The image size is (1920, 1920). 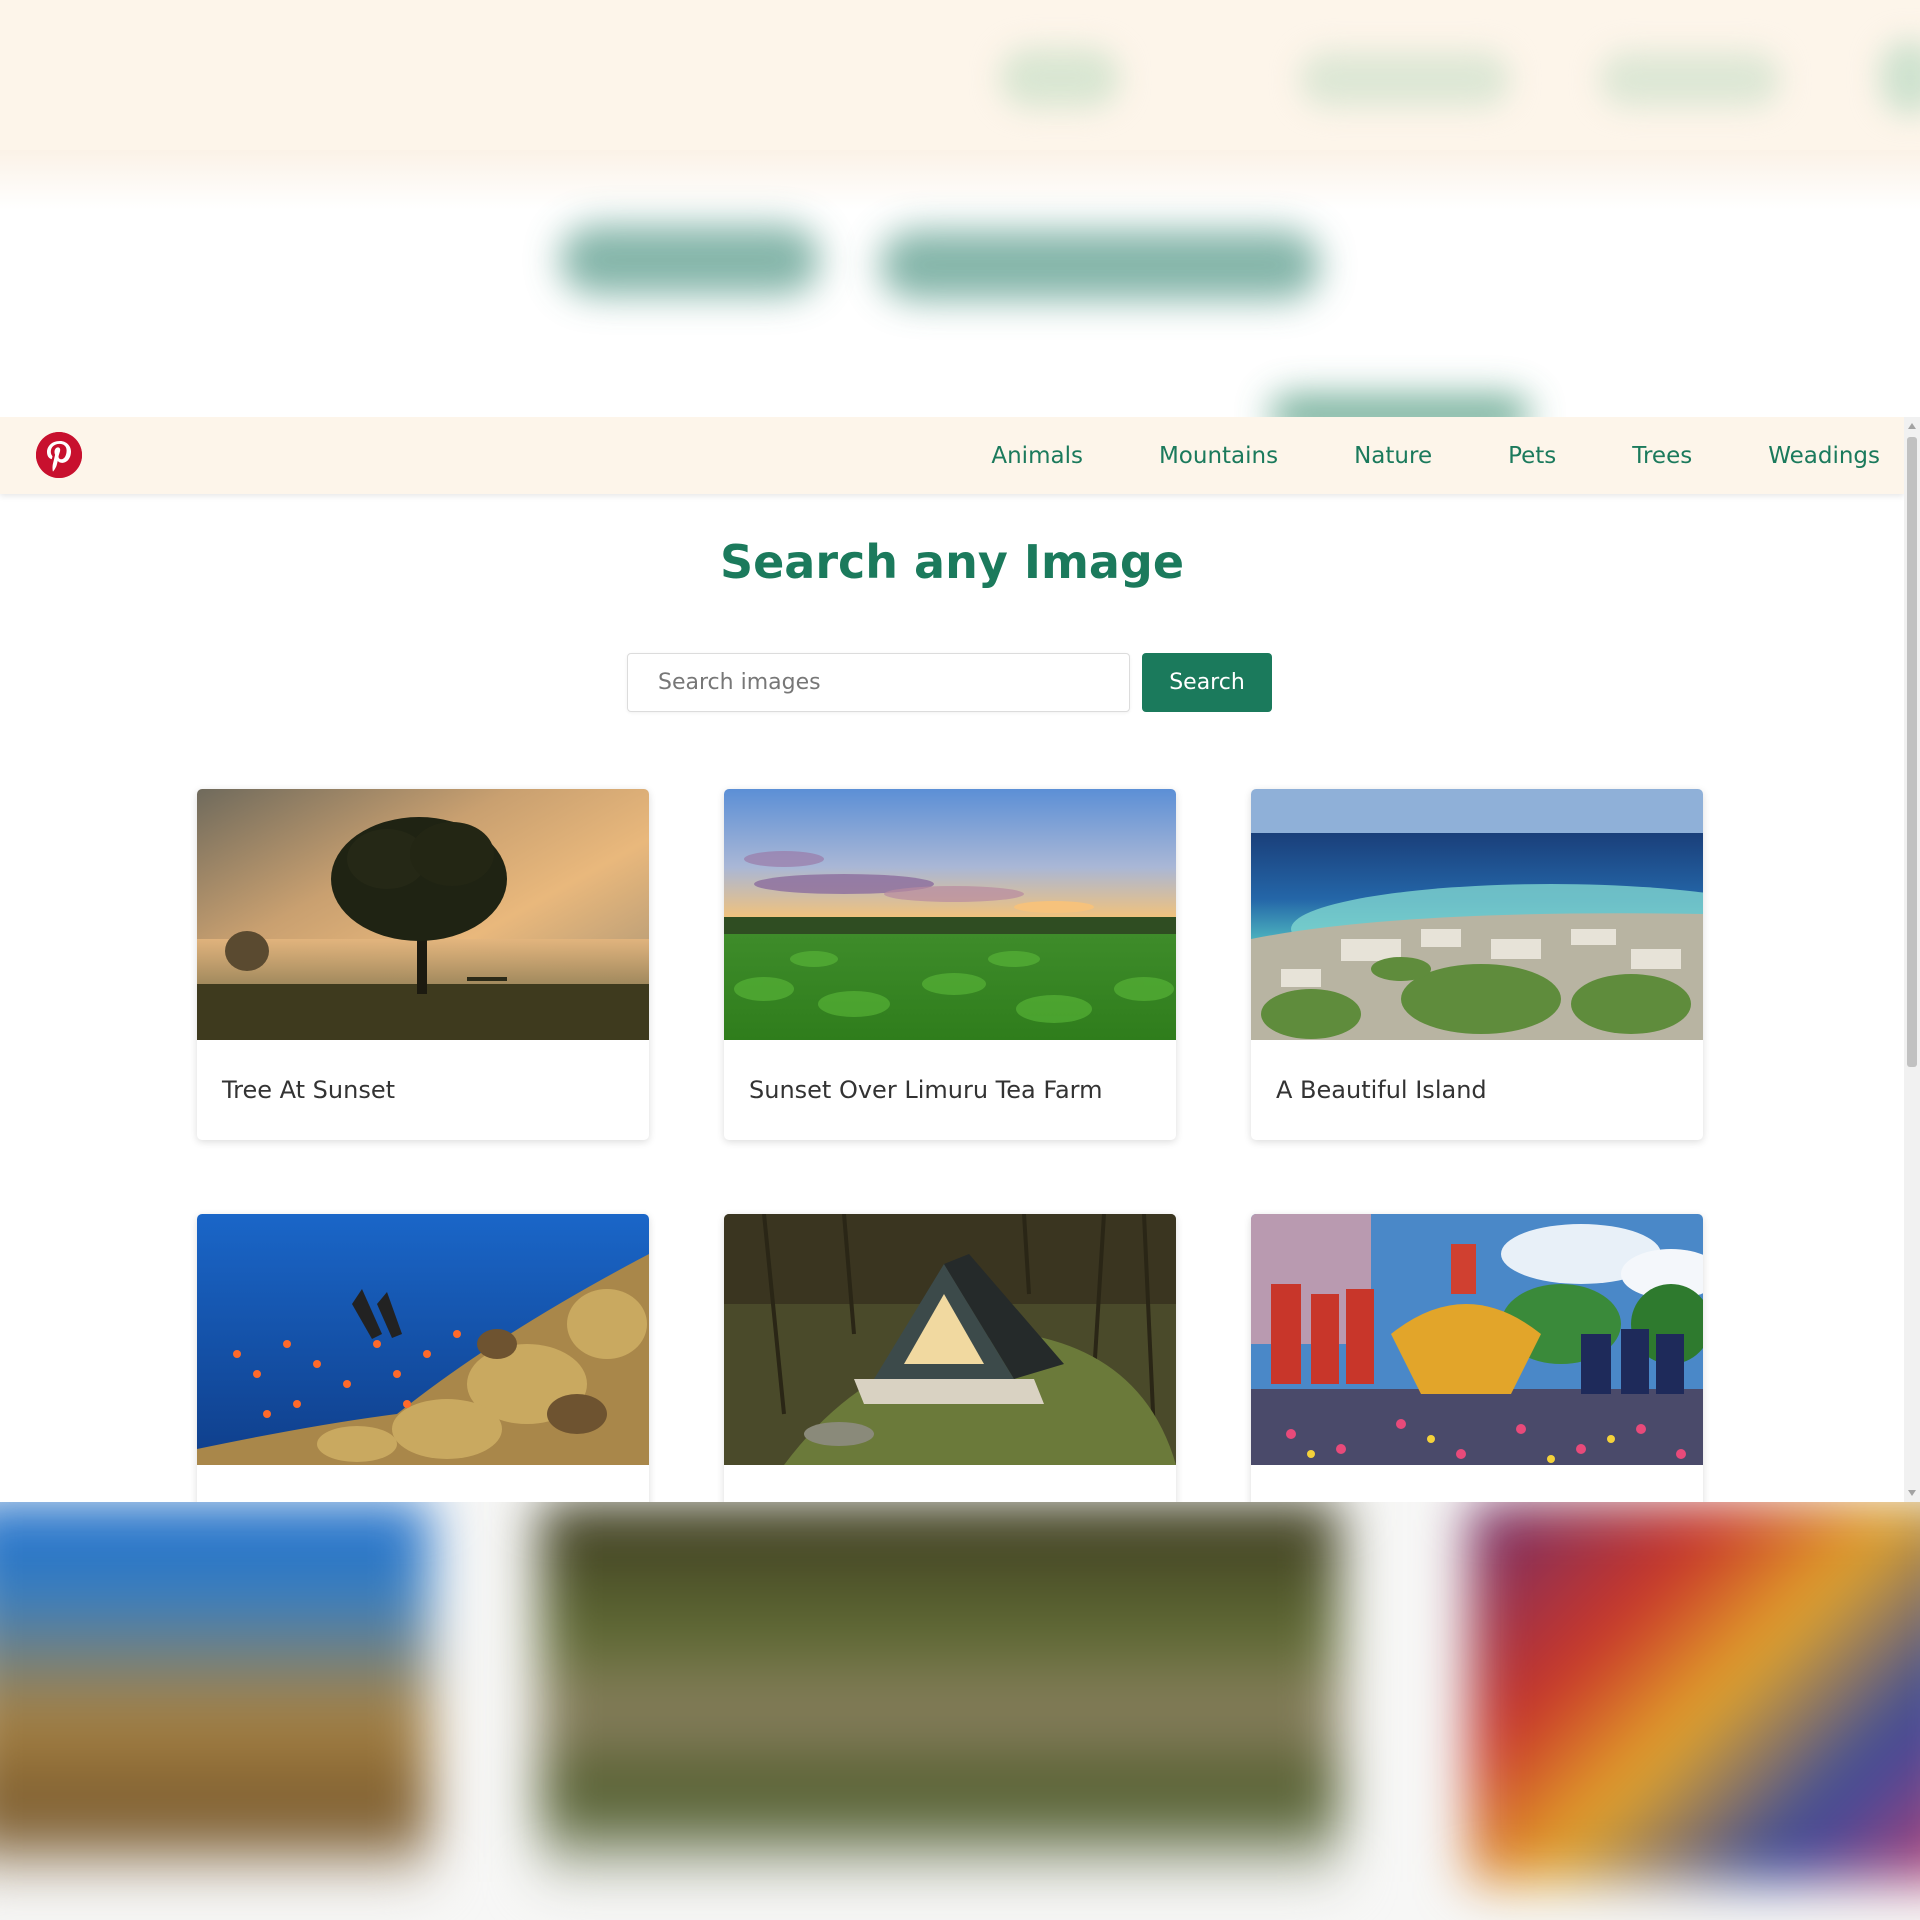 I want to click on image-card: Tree At Sunset, so click(x=423, y=964).